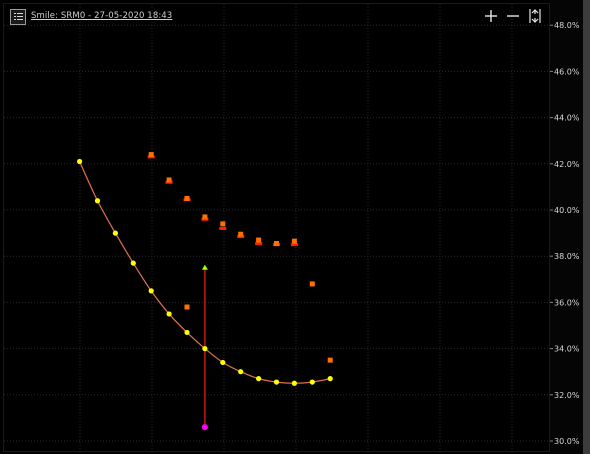  What do you see at coordinates (491, 16) in the screenshot?
I see `plus-icon` at bounding box center [491, 16].